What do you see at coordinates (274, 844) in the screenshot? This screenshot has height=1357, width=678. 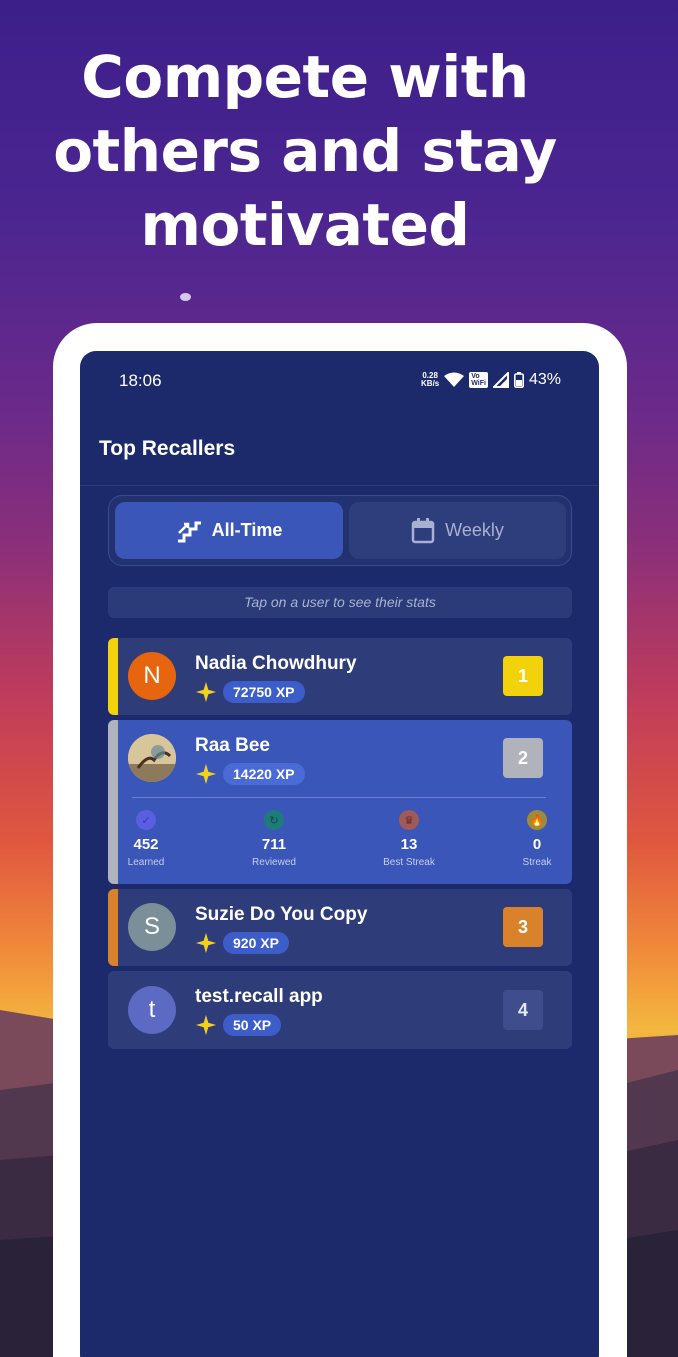 I see `stat-value: 711` at bounding box center [274, 844].